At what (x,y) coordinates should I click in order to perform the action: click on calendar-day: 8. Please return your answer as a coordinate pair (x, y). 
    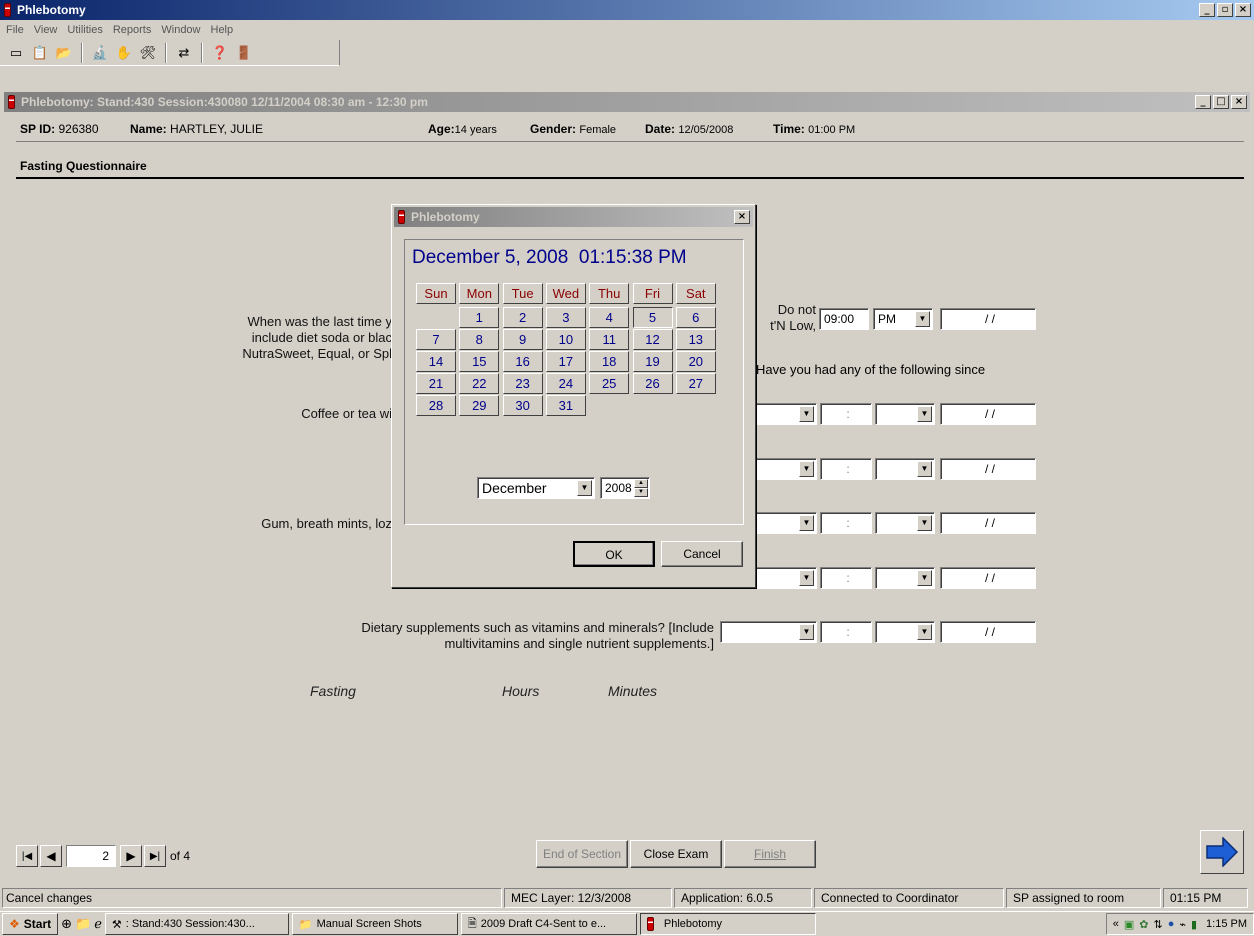
    Looking at the image, I should click on (479, 339).